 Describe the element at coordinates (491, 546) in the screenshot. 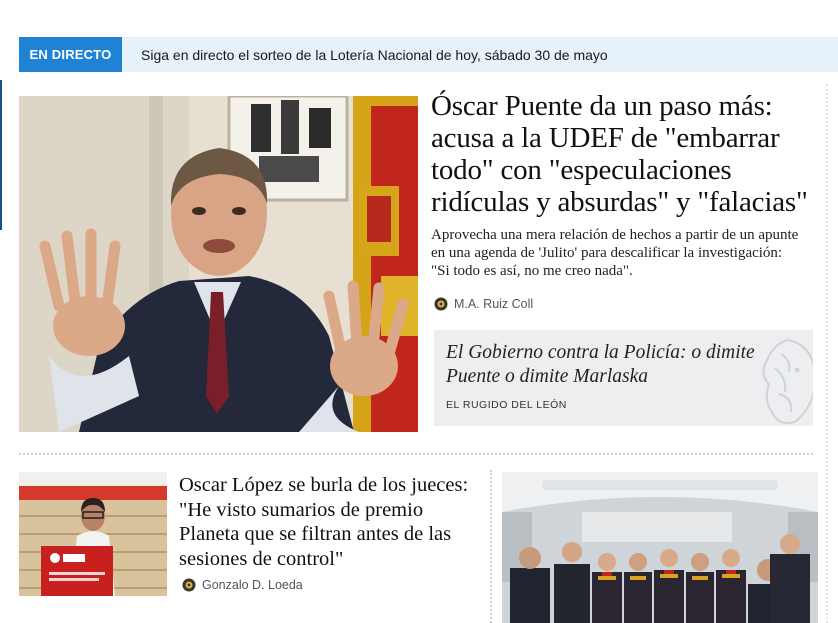

I see `column-divider` at that location.